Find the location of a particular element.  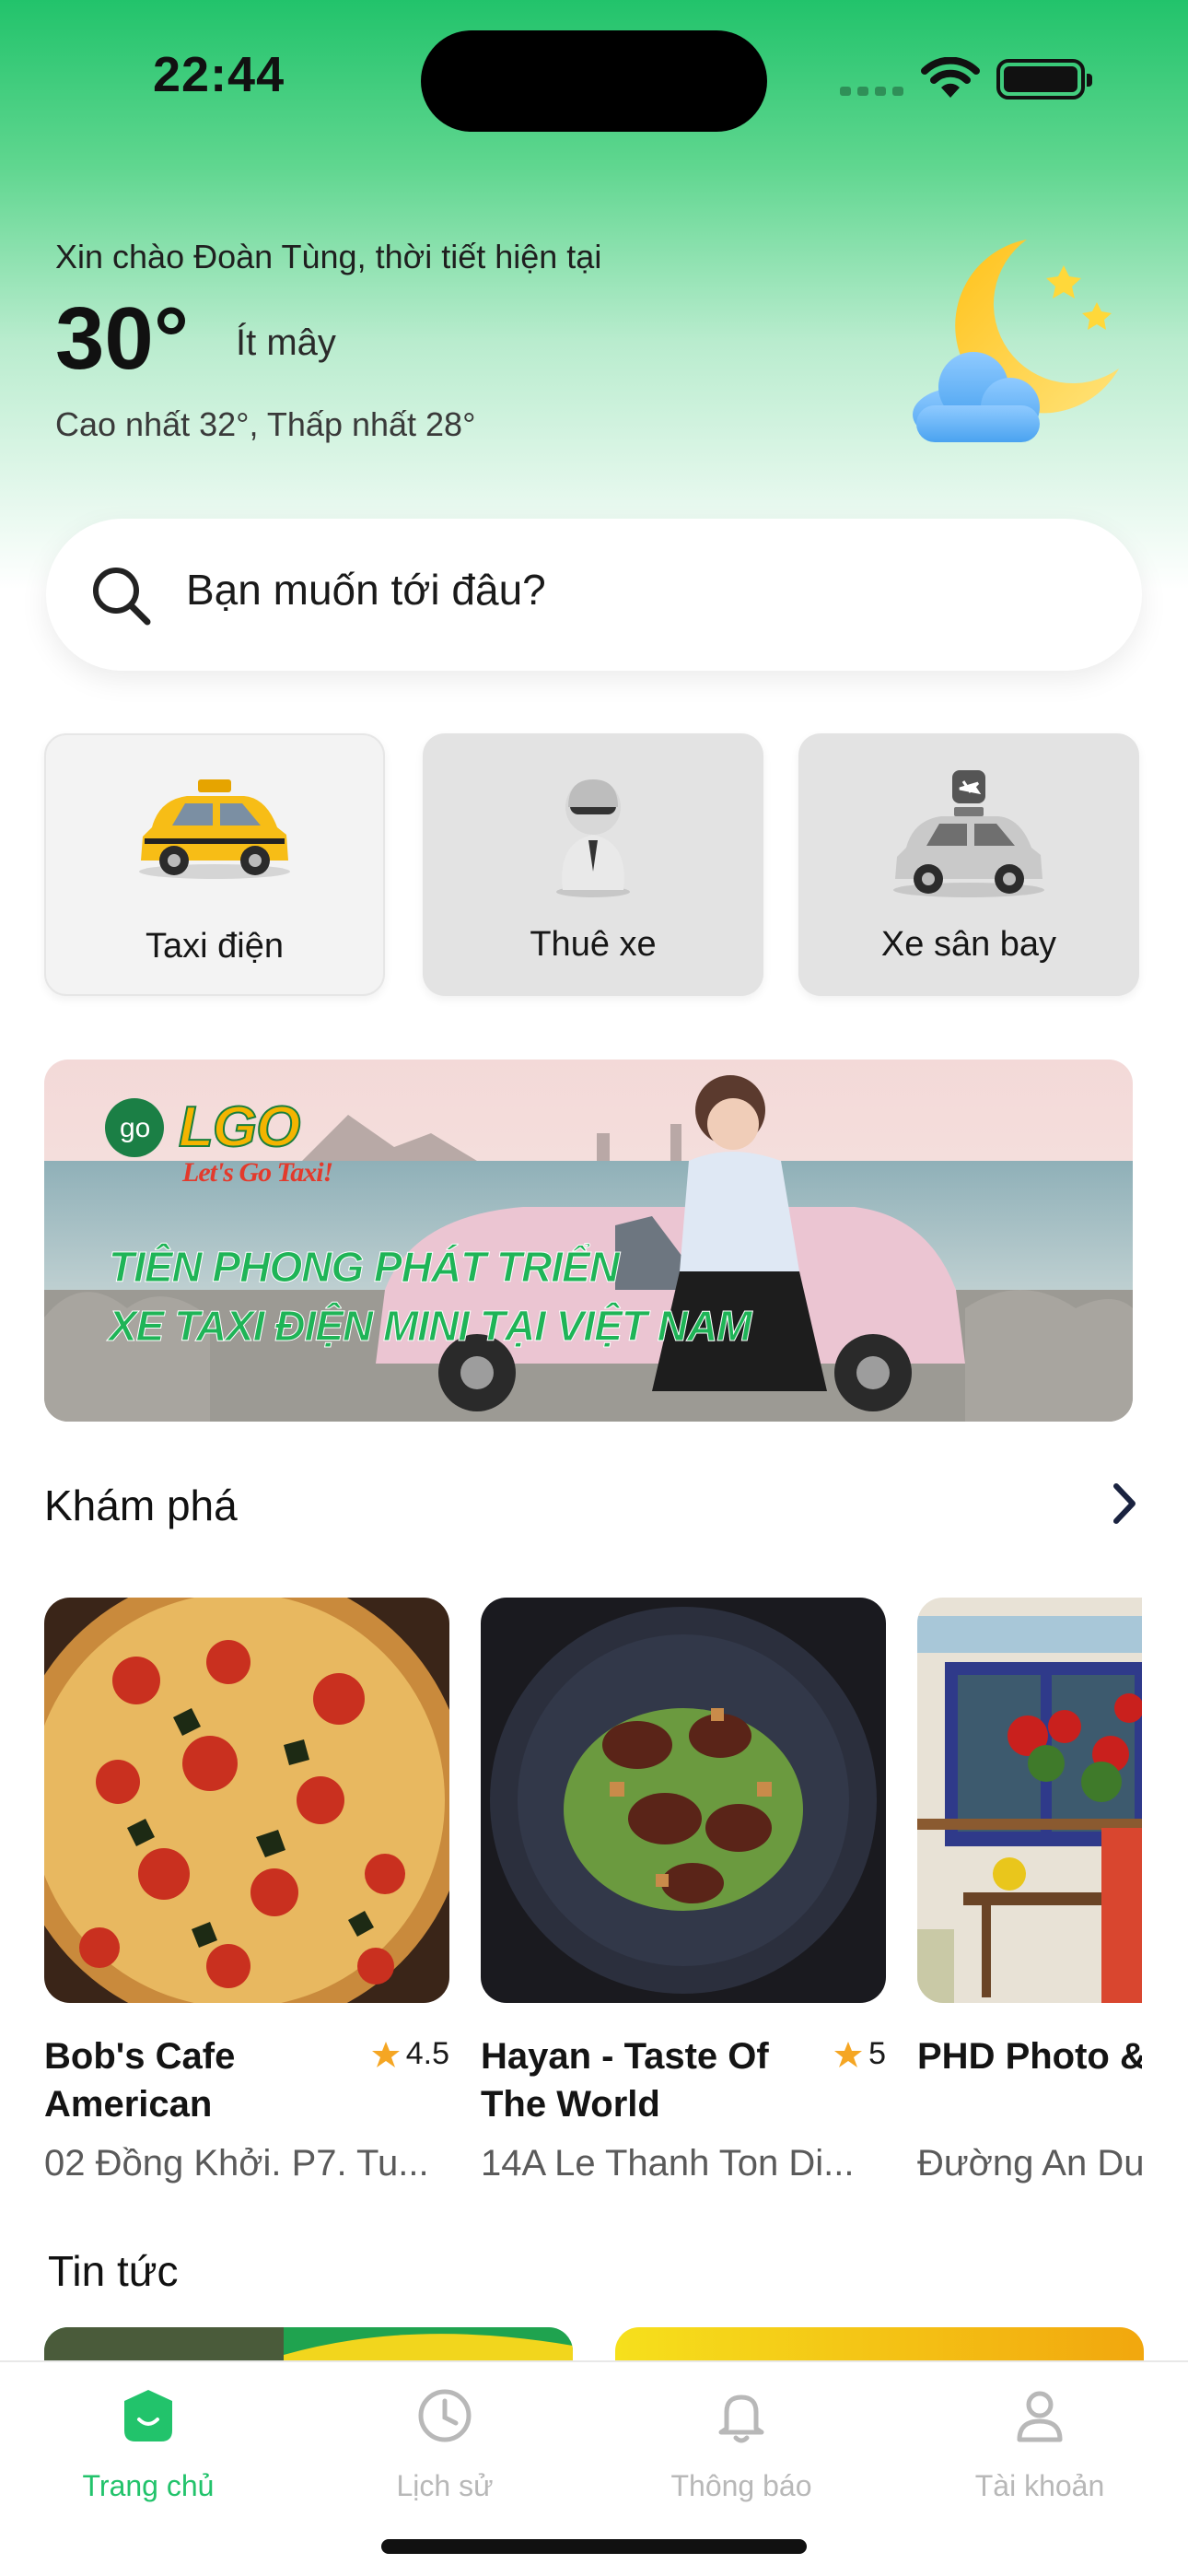

service-airport-car: Xe sân bay is located at coordinates (968, 864).